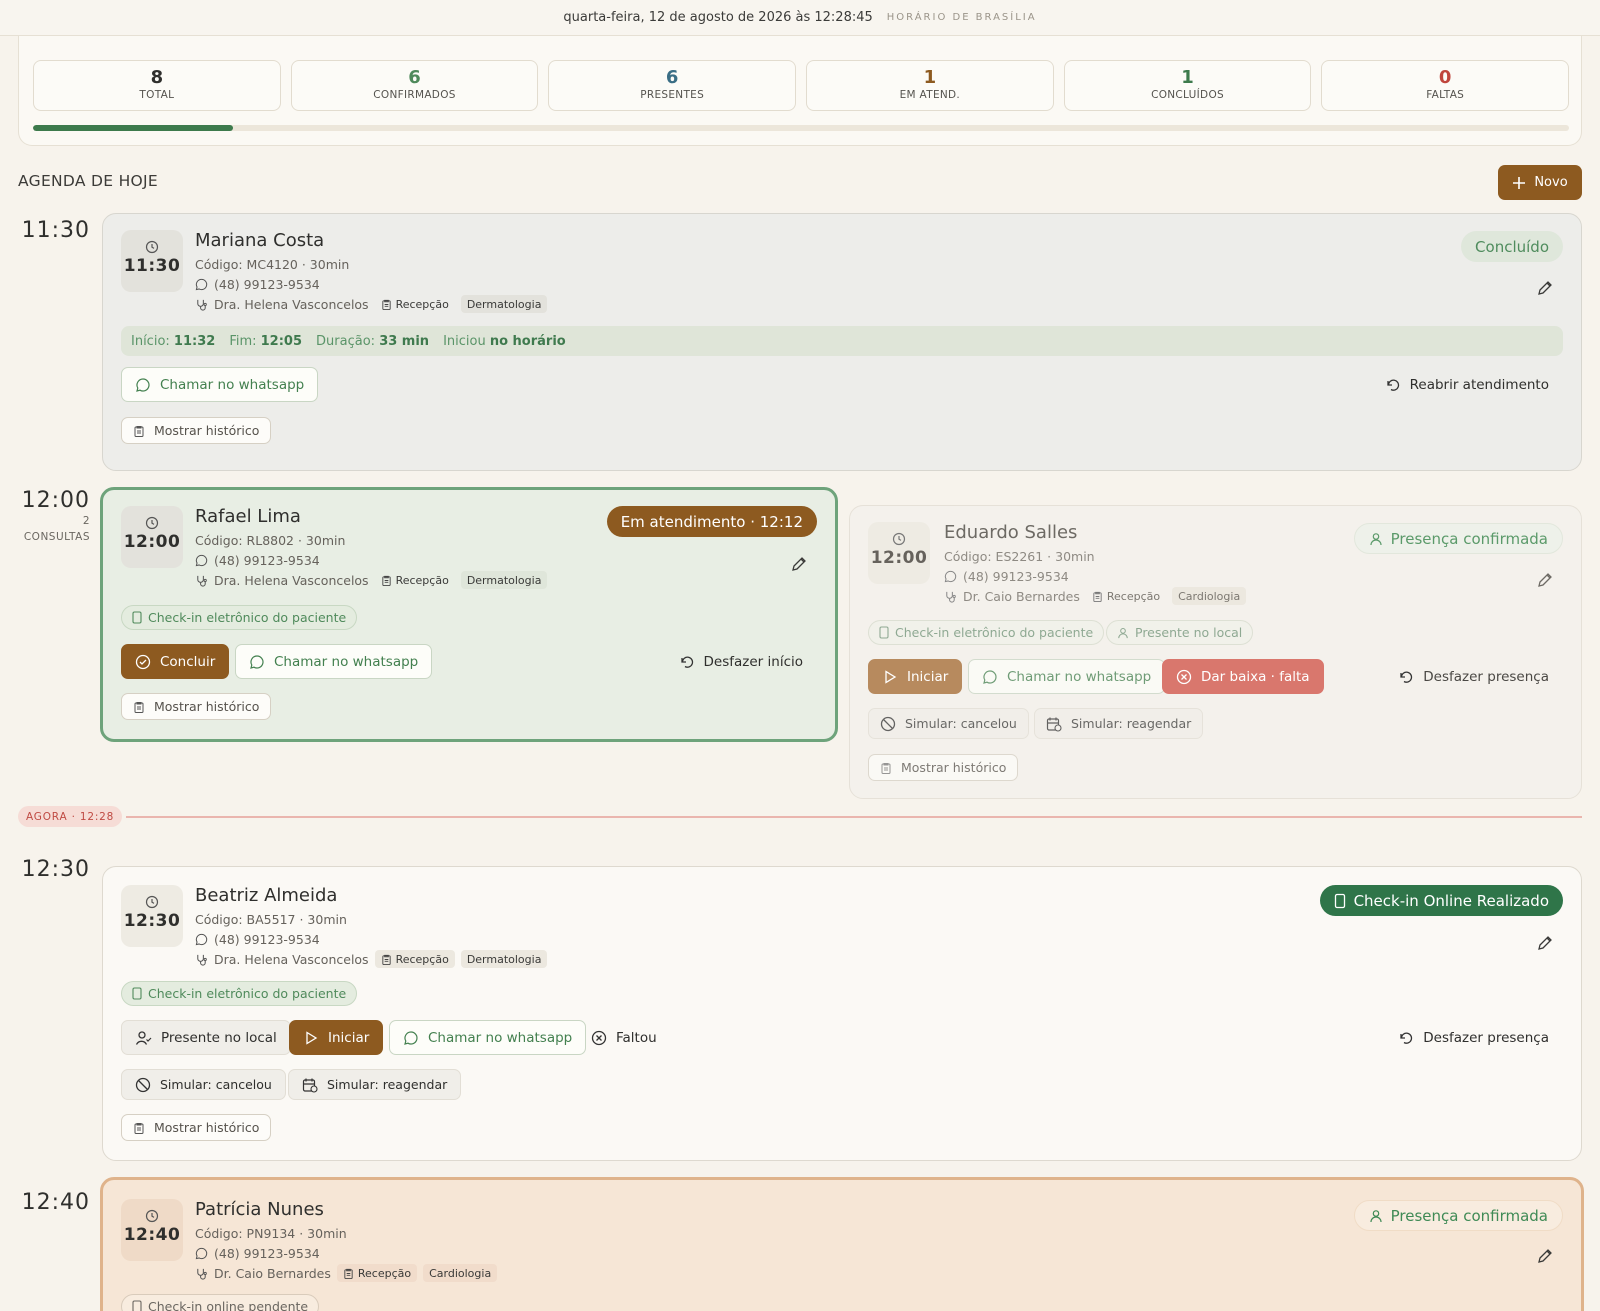 This screenshot has height=1311, width=1600. What do you see at coordinates (741, 661) in the screenshot?
I see `undo-start-button: Desfazer início` at bounding box center [741, 661].